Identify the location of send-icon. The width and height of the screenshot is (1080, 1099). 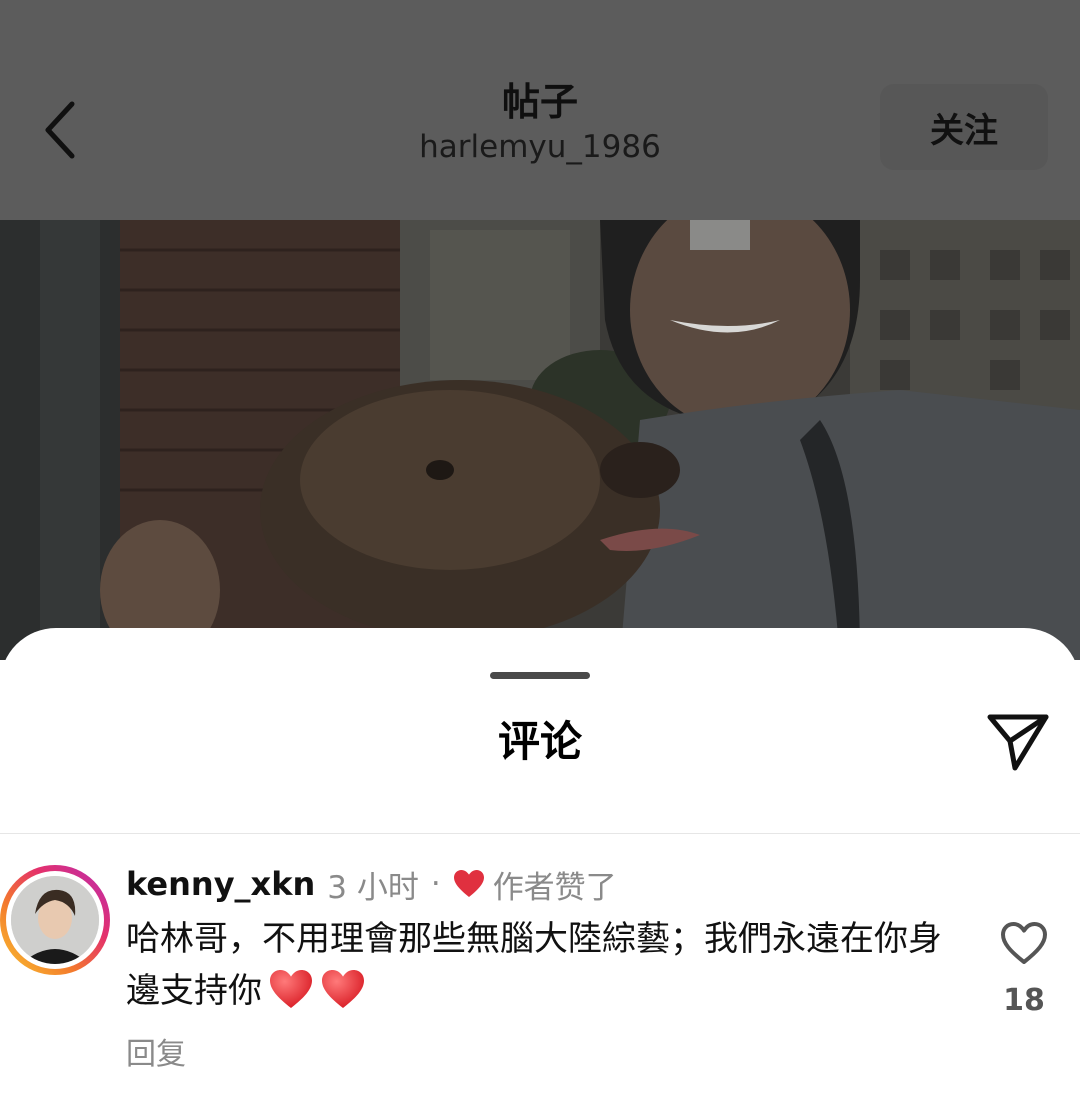
(1018, 742).